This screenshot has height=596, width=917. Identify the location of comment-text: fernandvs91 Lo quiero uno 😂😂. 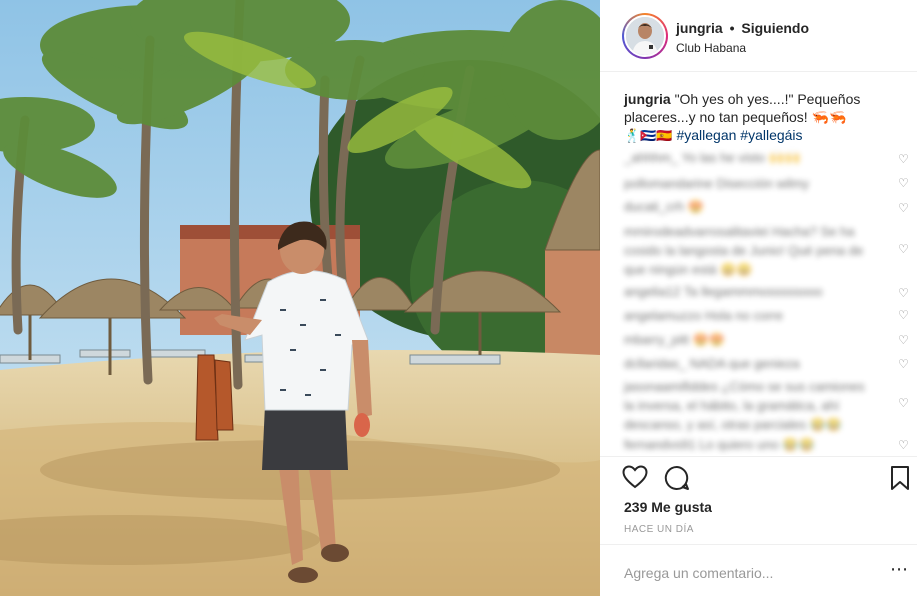
(719, 444).